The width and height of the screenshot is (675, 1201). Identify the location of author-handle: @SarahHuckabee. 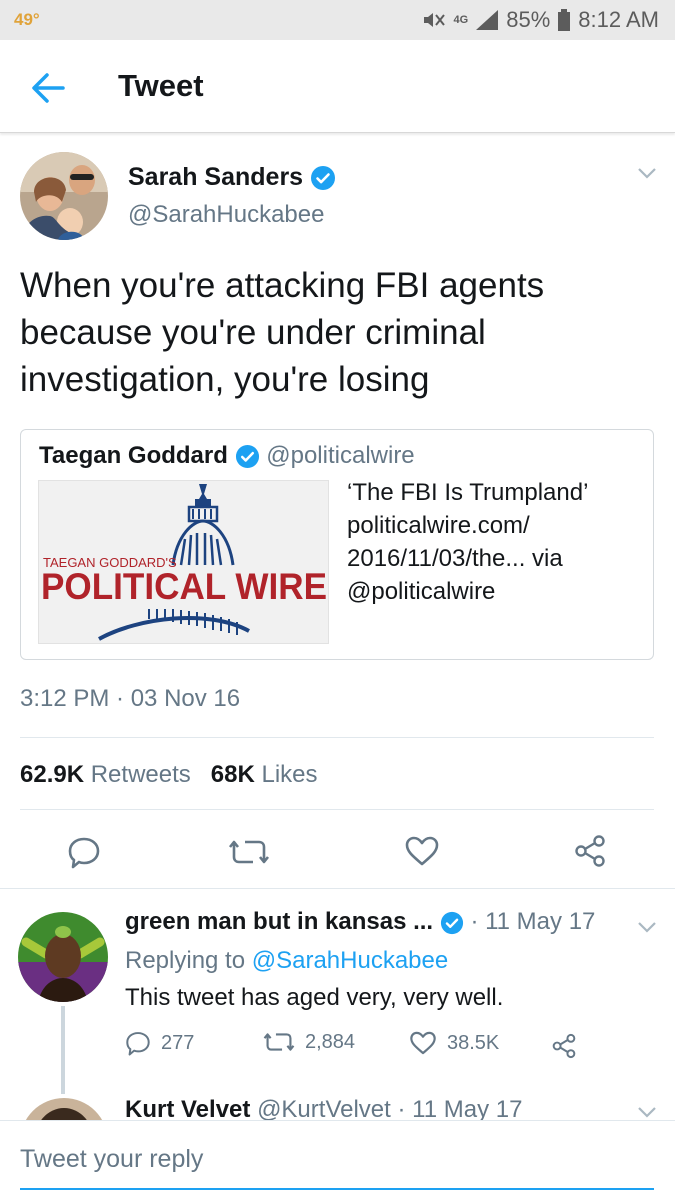
(226, 215).